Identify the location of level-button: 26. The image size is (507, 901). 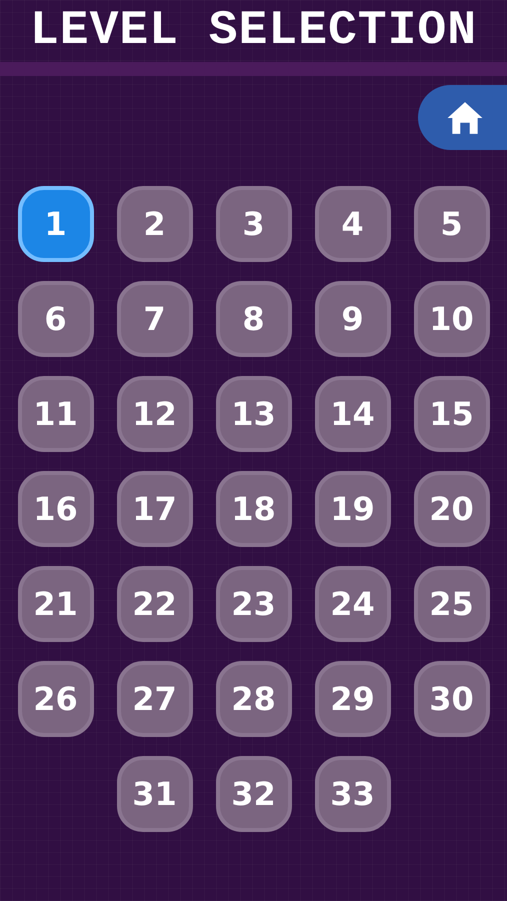
(56, 699).